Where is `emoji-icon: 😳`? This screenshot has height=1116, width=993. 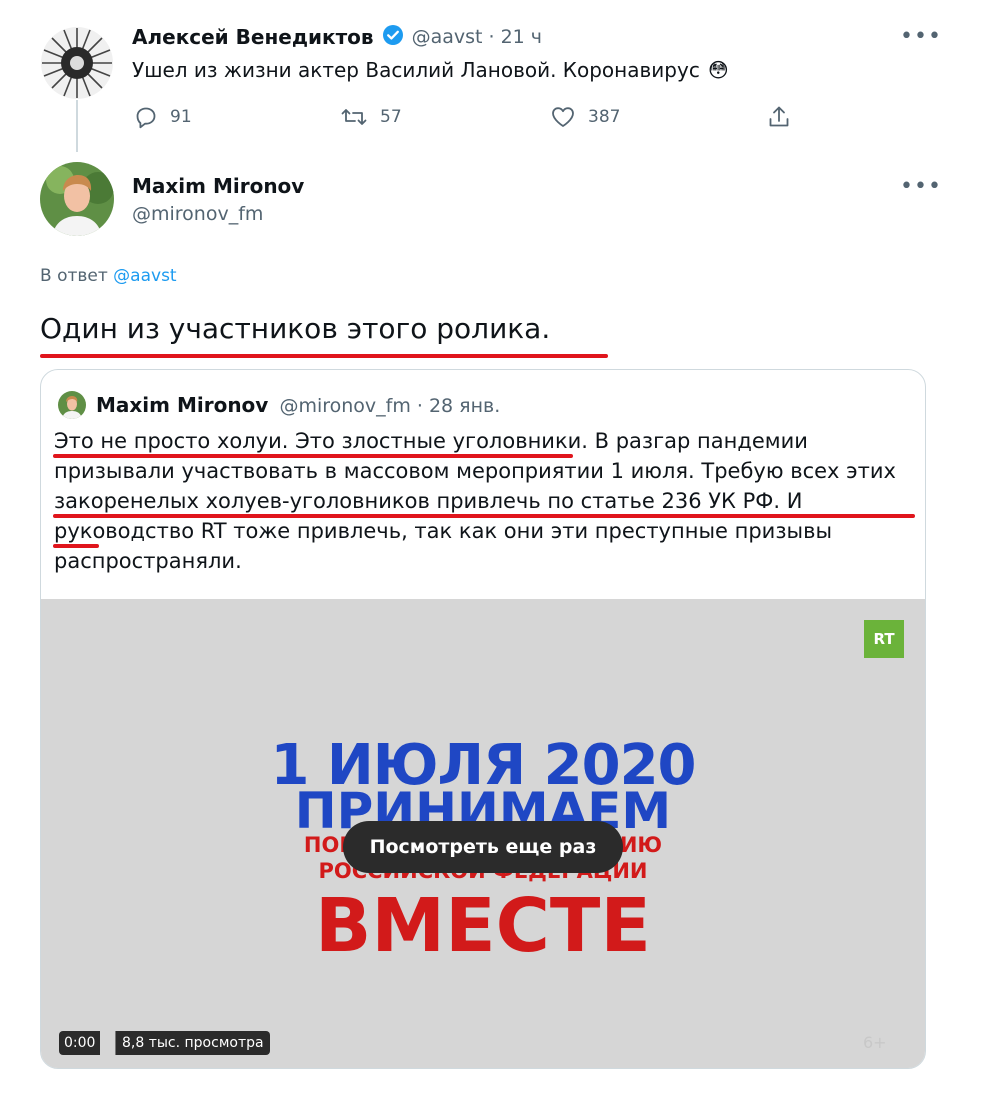 emoji-icon: 😳 is located at coordinates (718, 70).